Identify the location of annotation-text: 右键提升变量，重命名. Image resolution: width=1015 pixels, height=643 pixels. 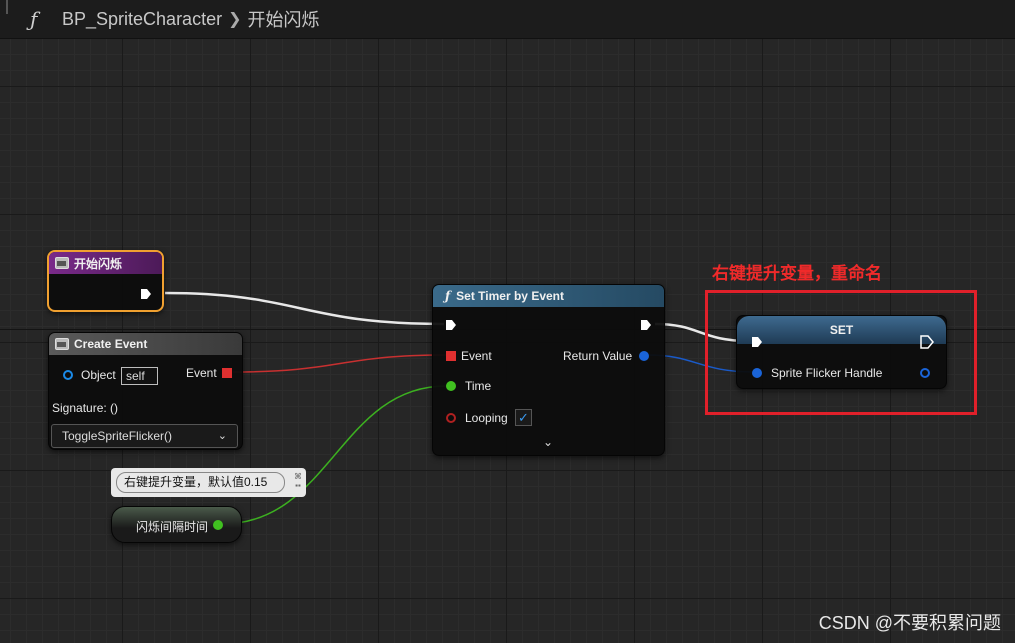
(797, 273).